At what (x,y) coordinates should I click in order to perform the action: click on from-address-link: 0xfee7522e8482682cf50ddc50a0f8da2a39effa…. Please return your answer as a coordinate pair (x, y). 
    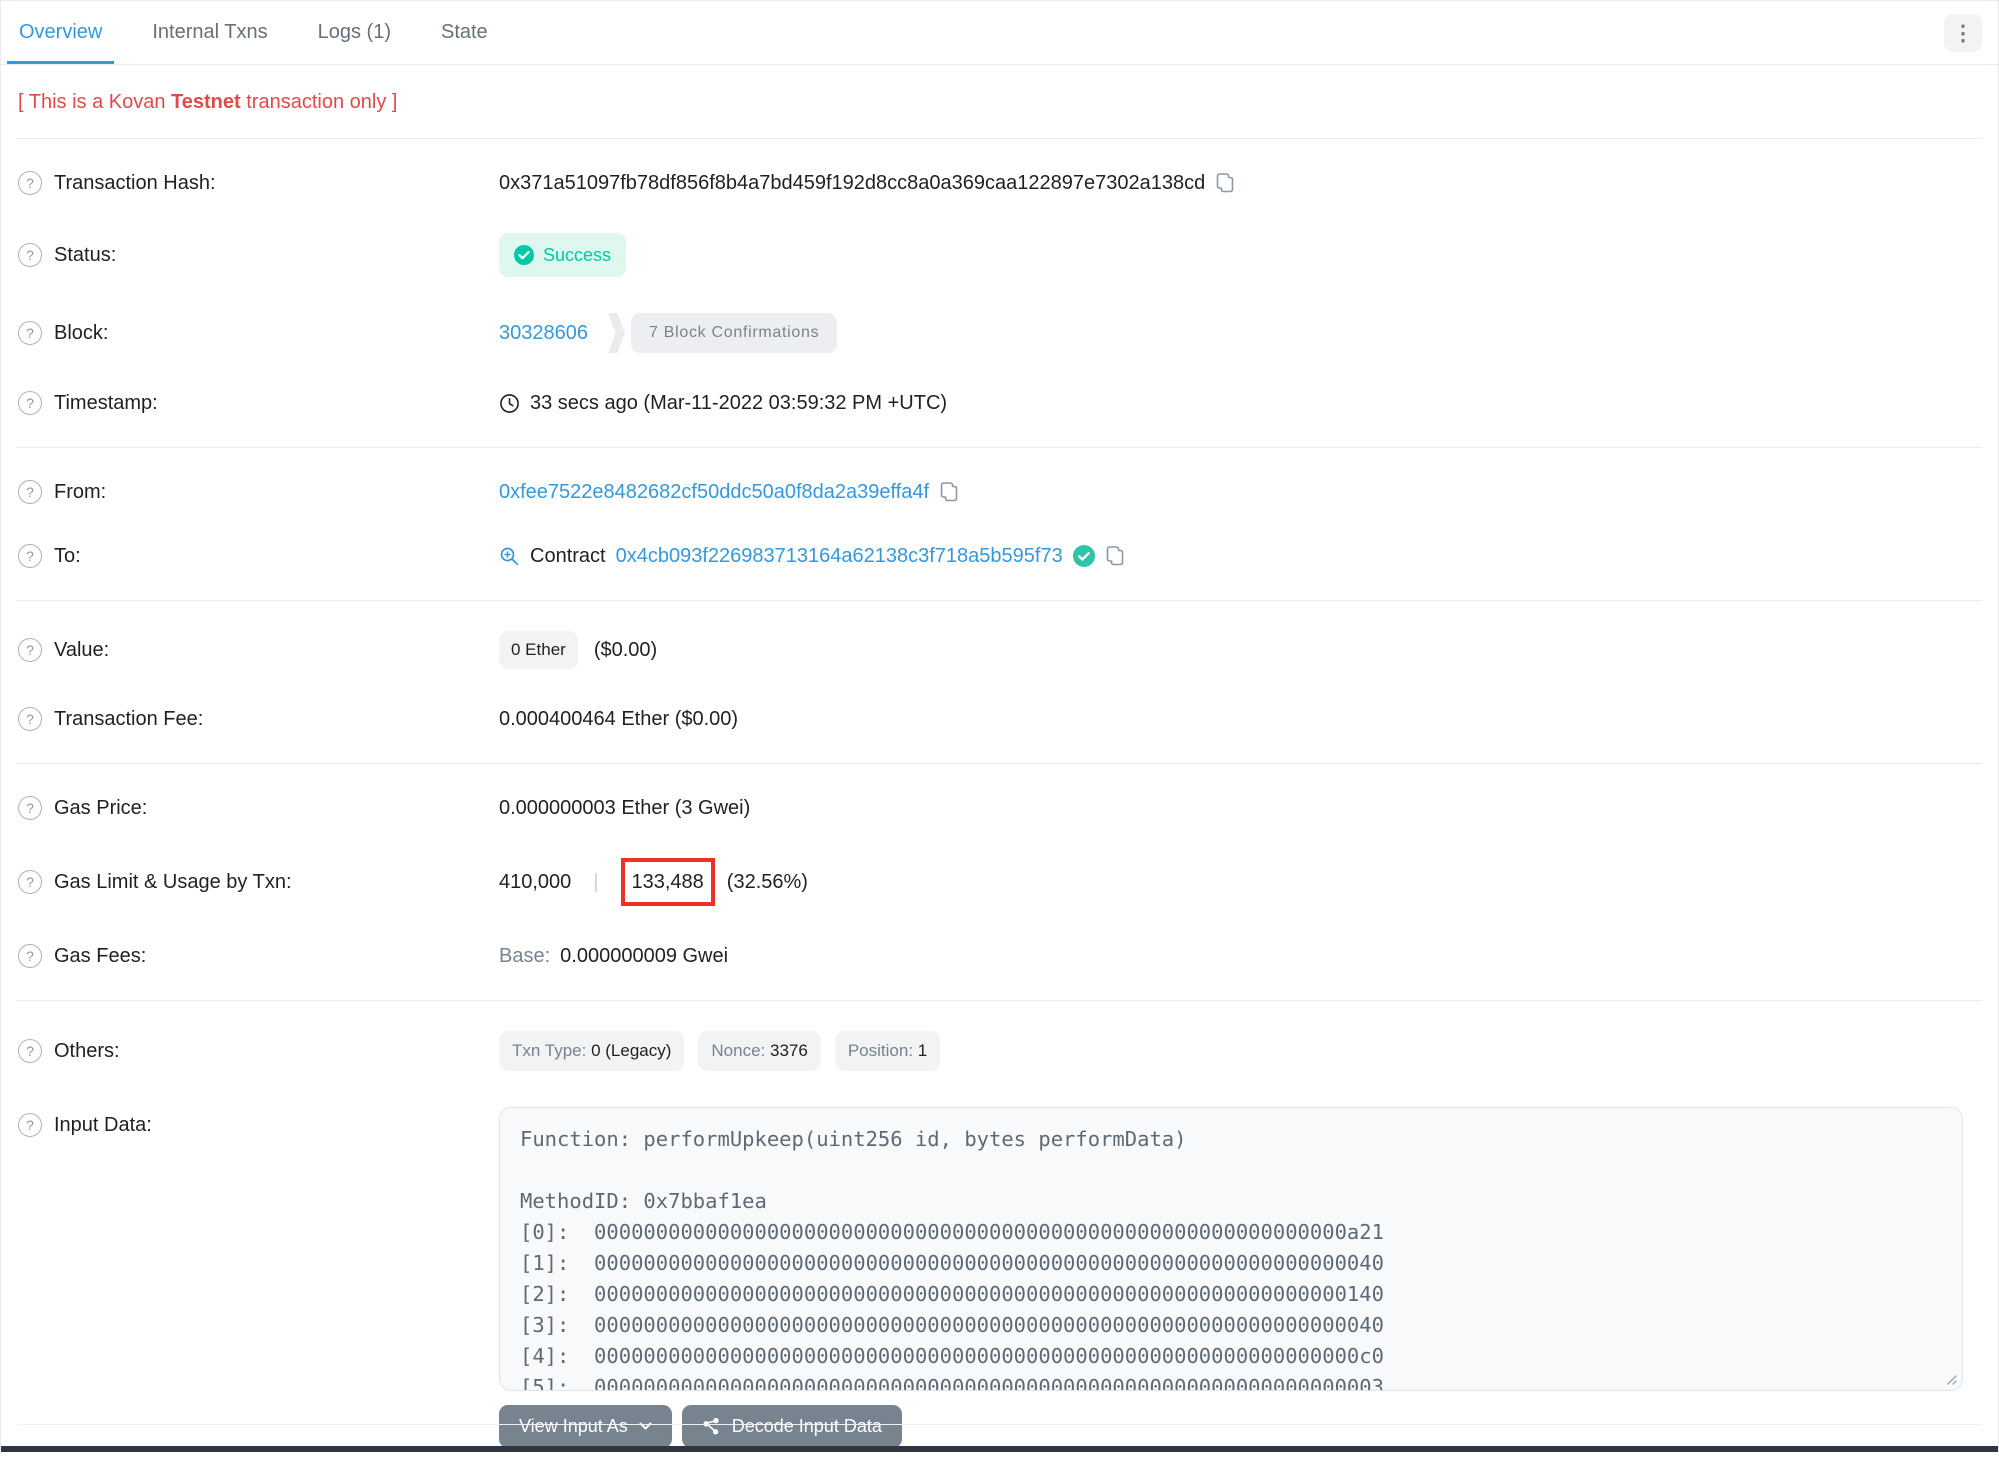
    Looking at the image, I should click on (714, 492).